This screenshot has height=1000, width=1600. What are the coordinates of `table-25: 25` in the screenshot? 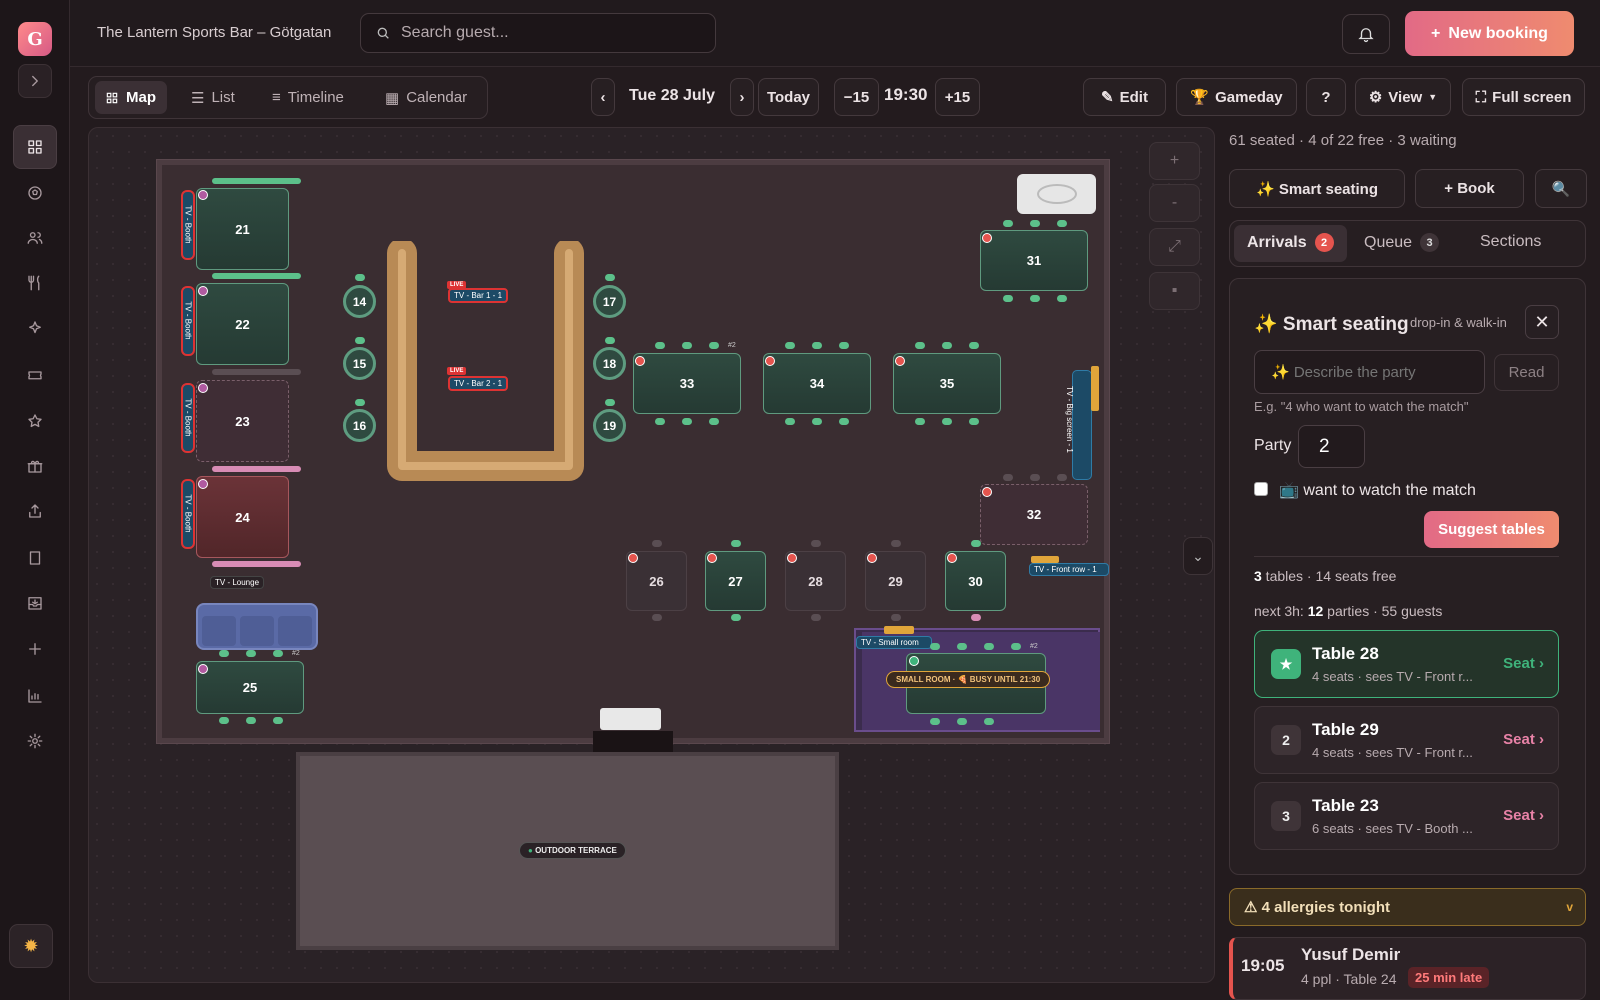 It's located at (250, 687).